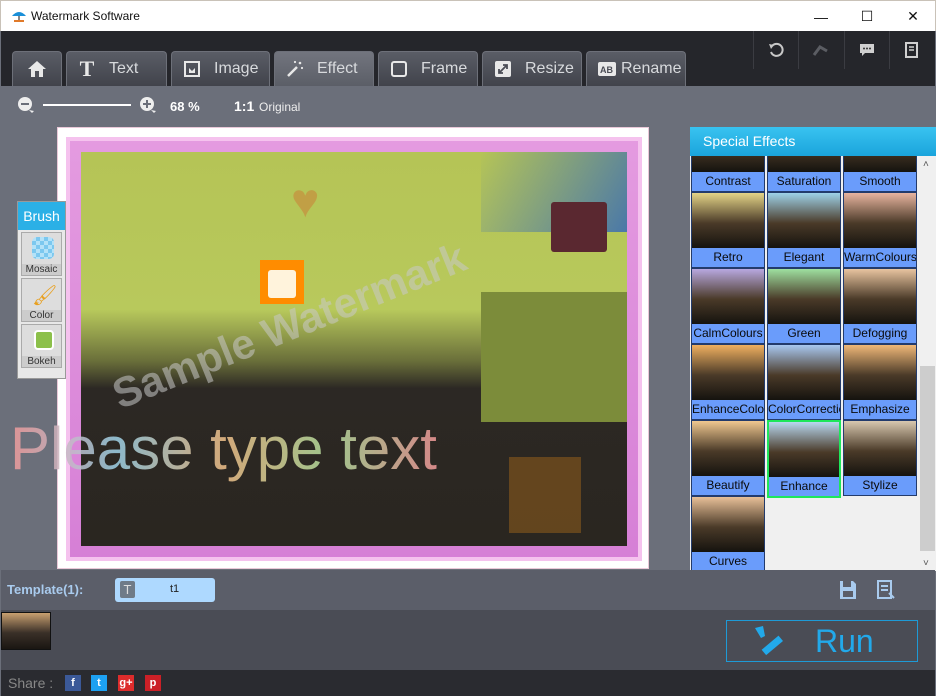 The height and width of the screenshot is (696, 936). I want to click on minimize-button: —, so click(821, 16).